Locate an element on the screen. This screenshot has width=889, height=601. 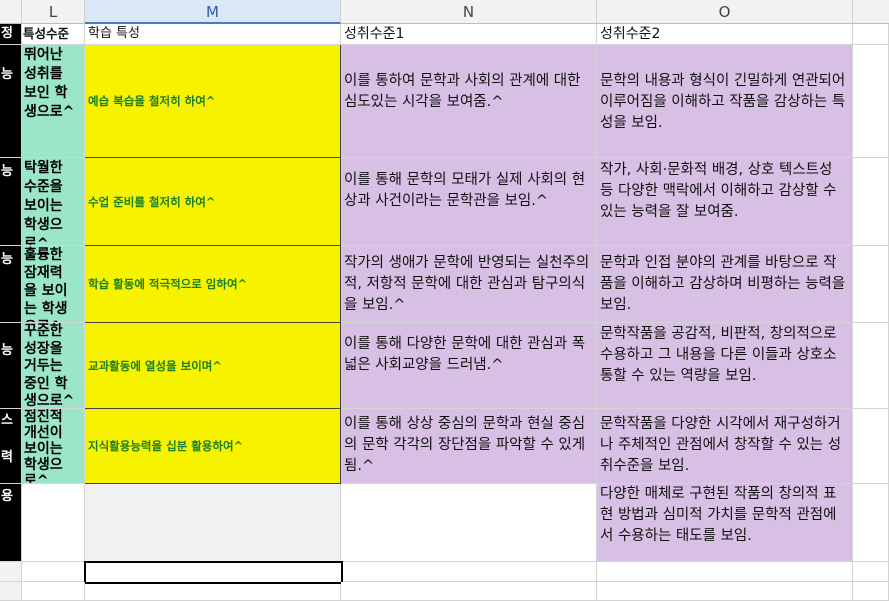
level-cell: 점진적 개선이 보이는 학생으 로^ is located at coordinates (53, 446).